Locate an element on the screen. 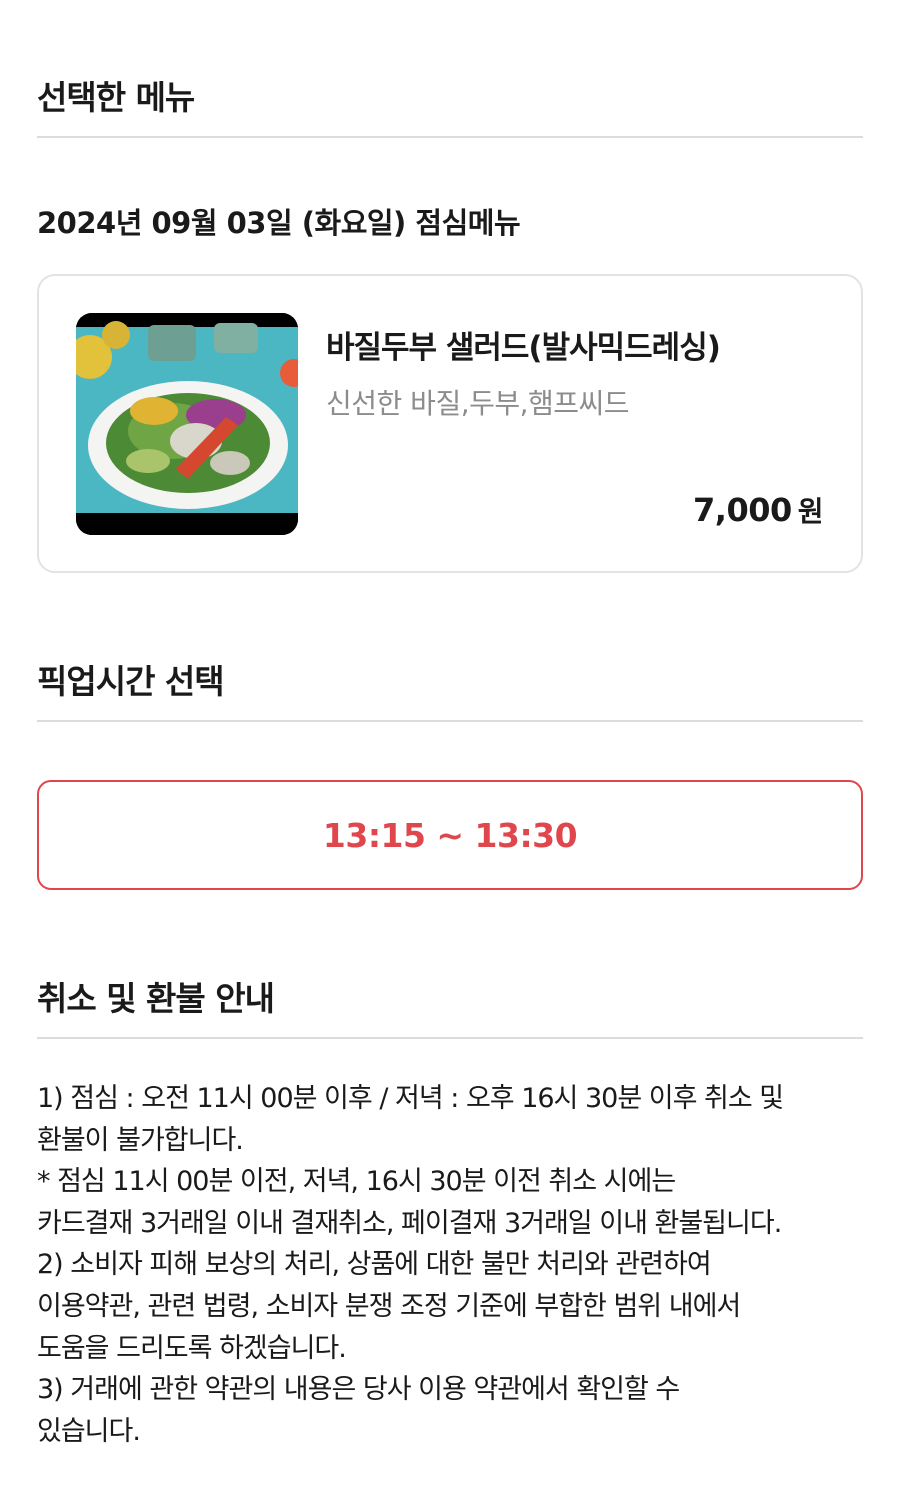 The width and height of the screenshot is (900, 1496). notice-line: 이용약관, 관련 법령, 소비자 분쟁 조정 기준에 부합한 범위 내에서 is located at coordinates (389, 1306).